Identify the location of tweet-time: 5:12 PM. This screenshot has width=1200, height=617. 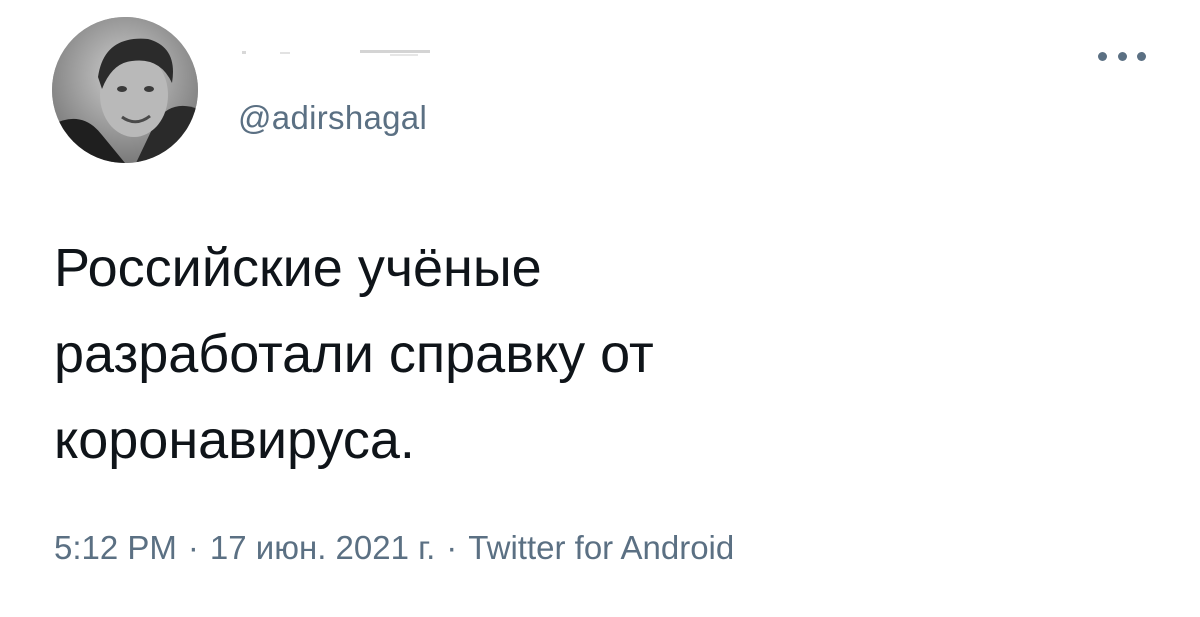
(115, 547).